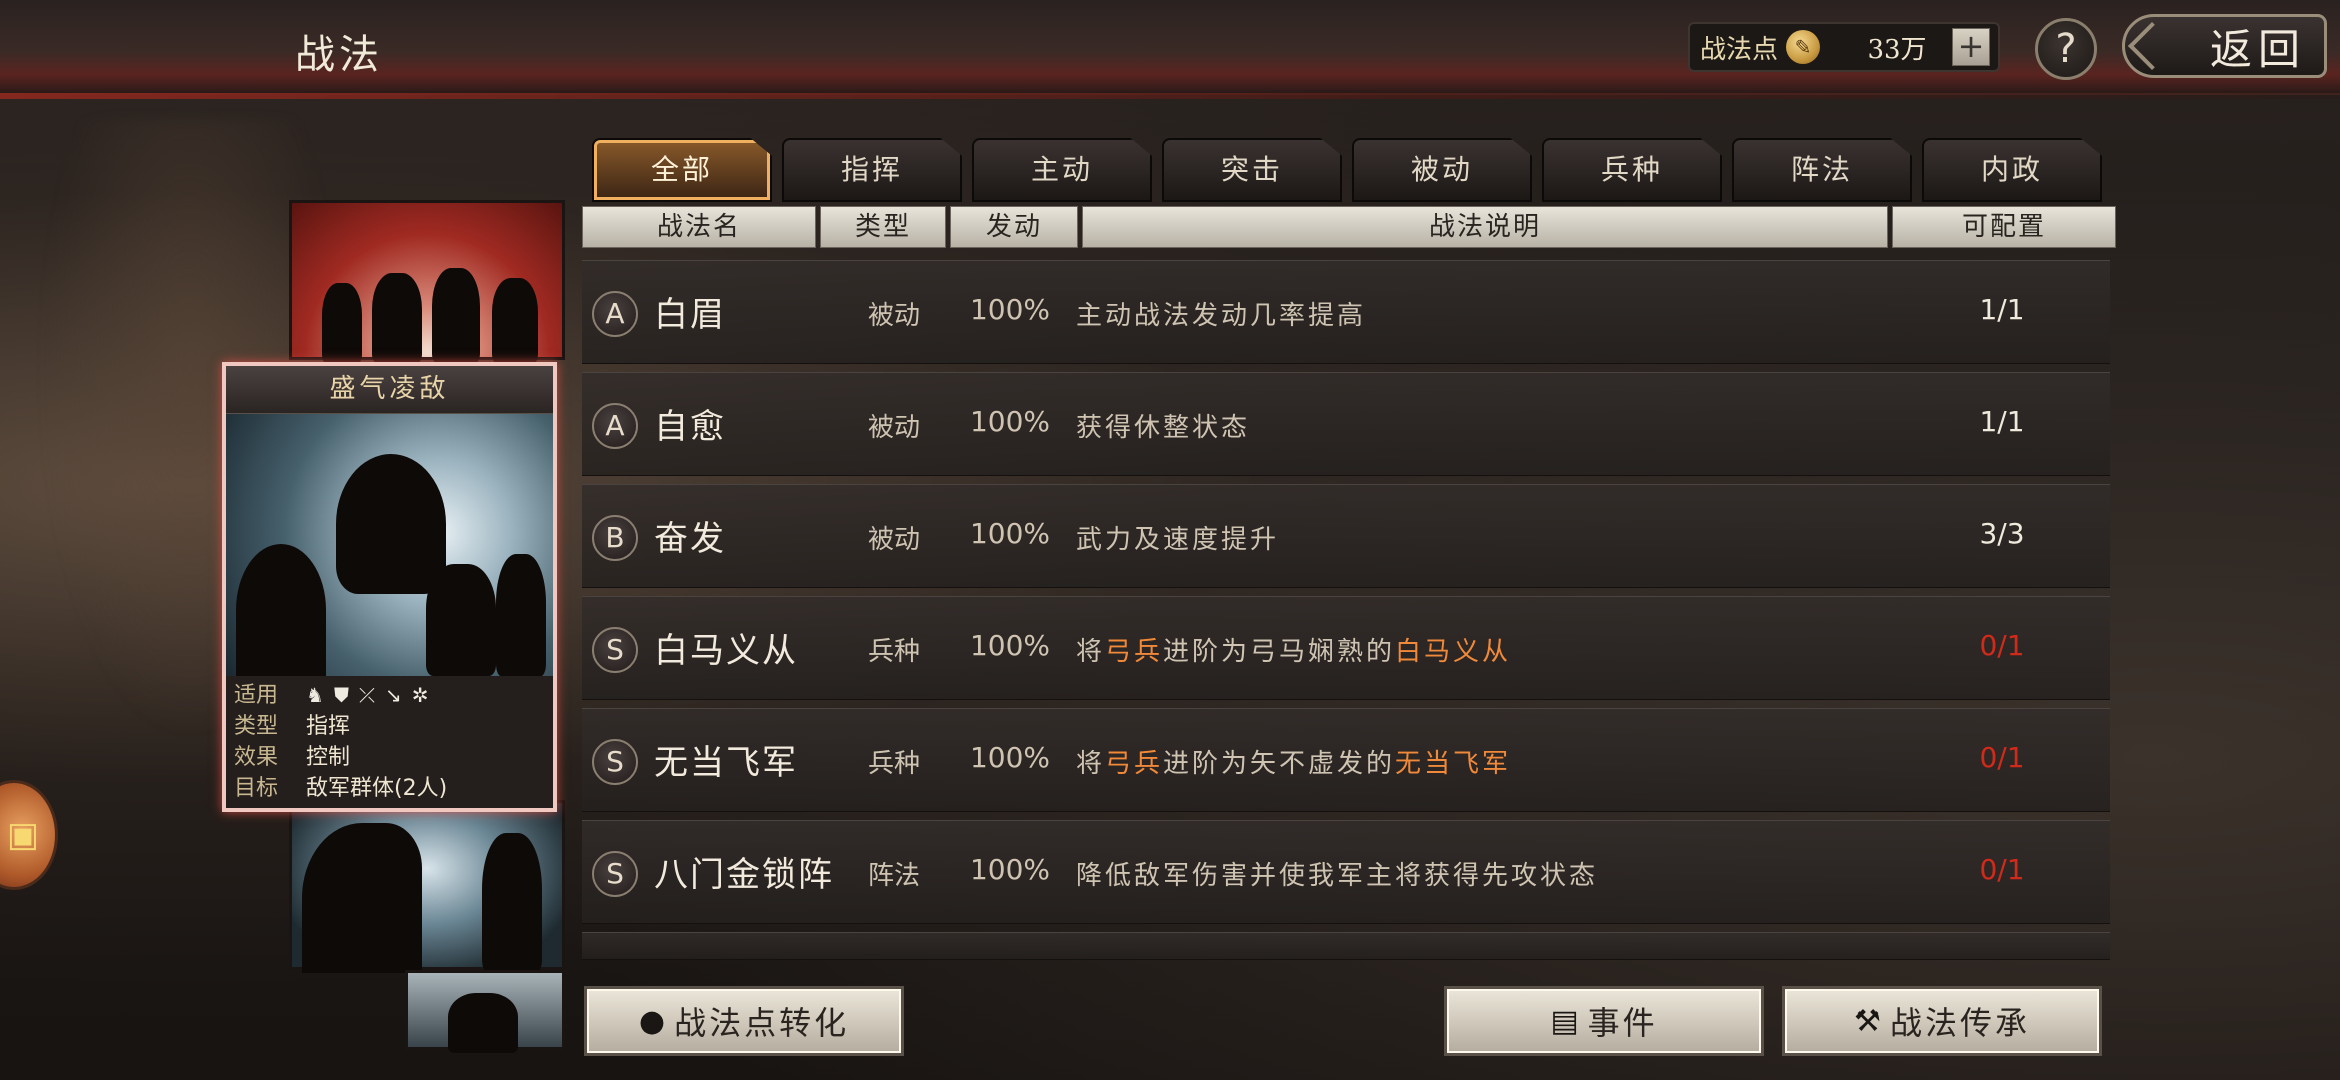 The height and width of the screenshot is (1080, 2340). What do you see at coordinates (2004, 227) in the screenshot?
I see `column-header-slots: 可配置` at bounding box center [2004, 227].